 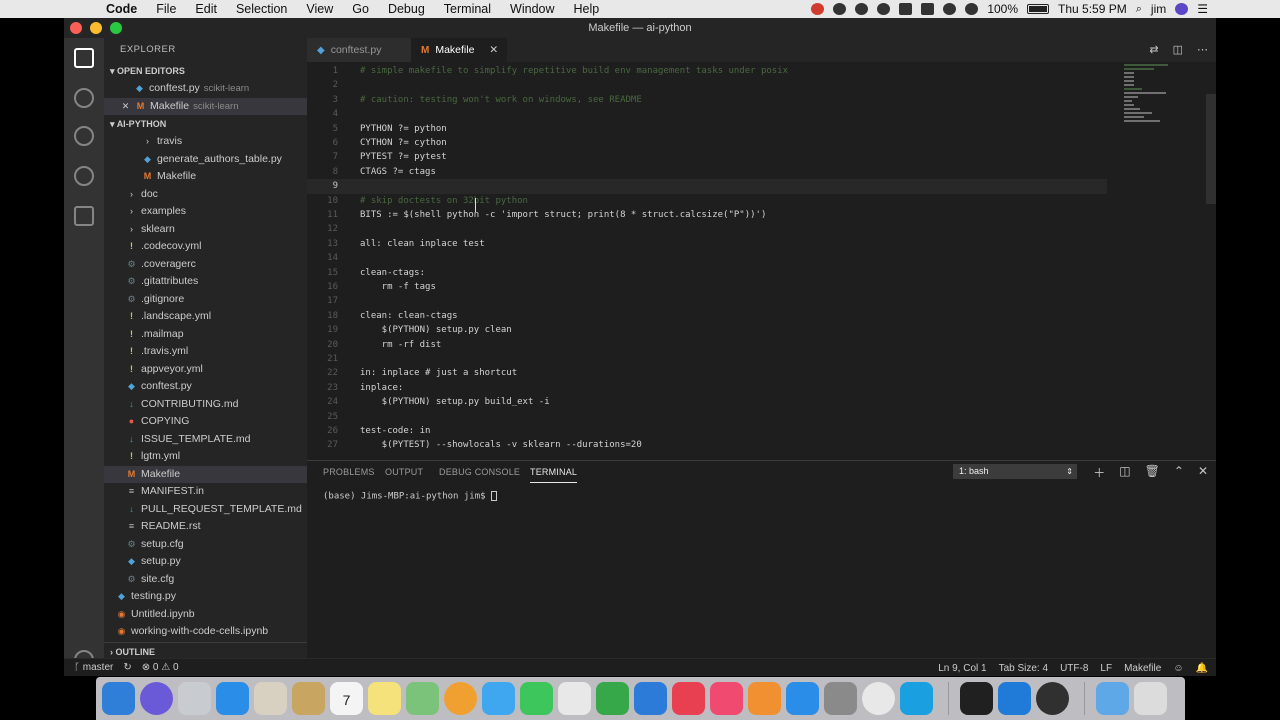 What do you see at coordinates (707, 345) in the screenshot?
I see `code-line: 20 rm -rf dist` at bounding box center [707, 345].